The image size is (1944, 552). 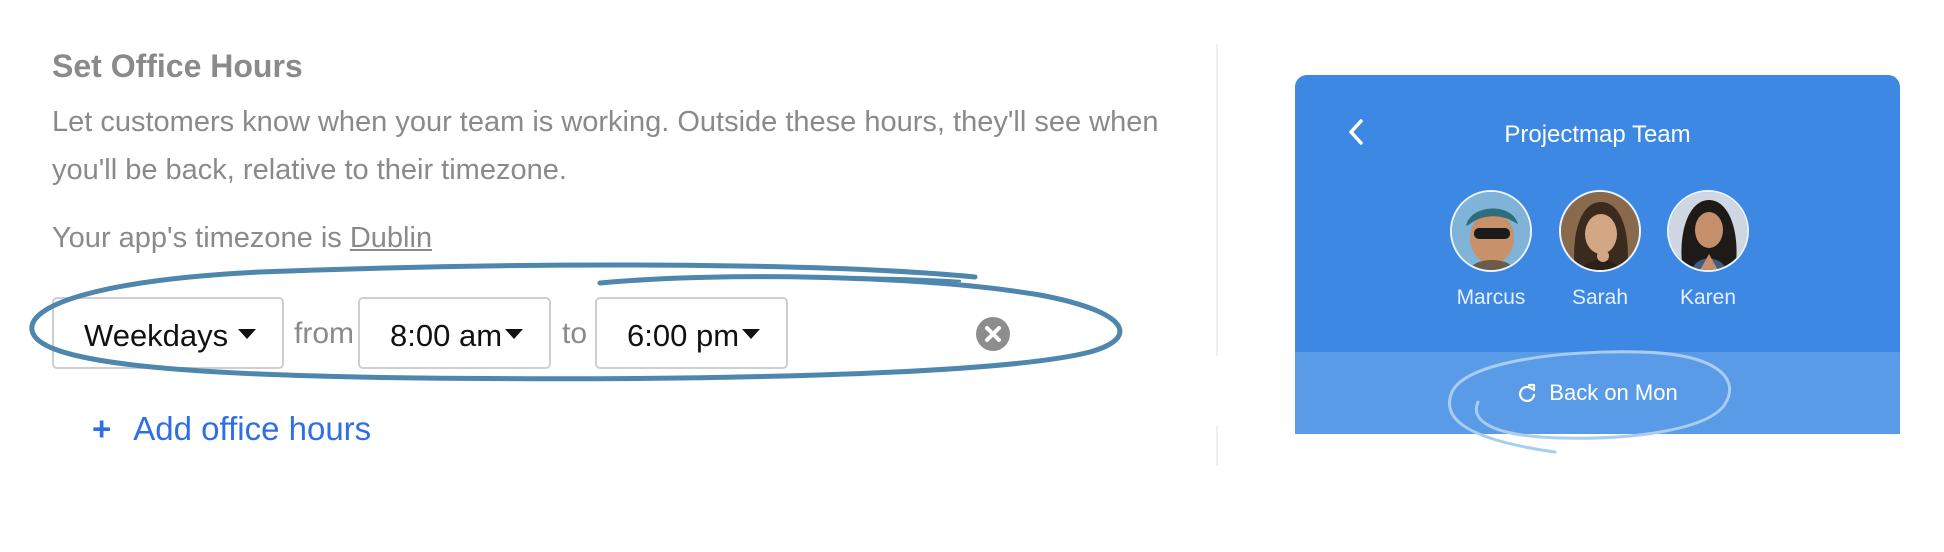 I want to click on refresh-icon, so click(x=1527, y=396).